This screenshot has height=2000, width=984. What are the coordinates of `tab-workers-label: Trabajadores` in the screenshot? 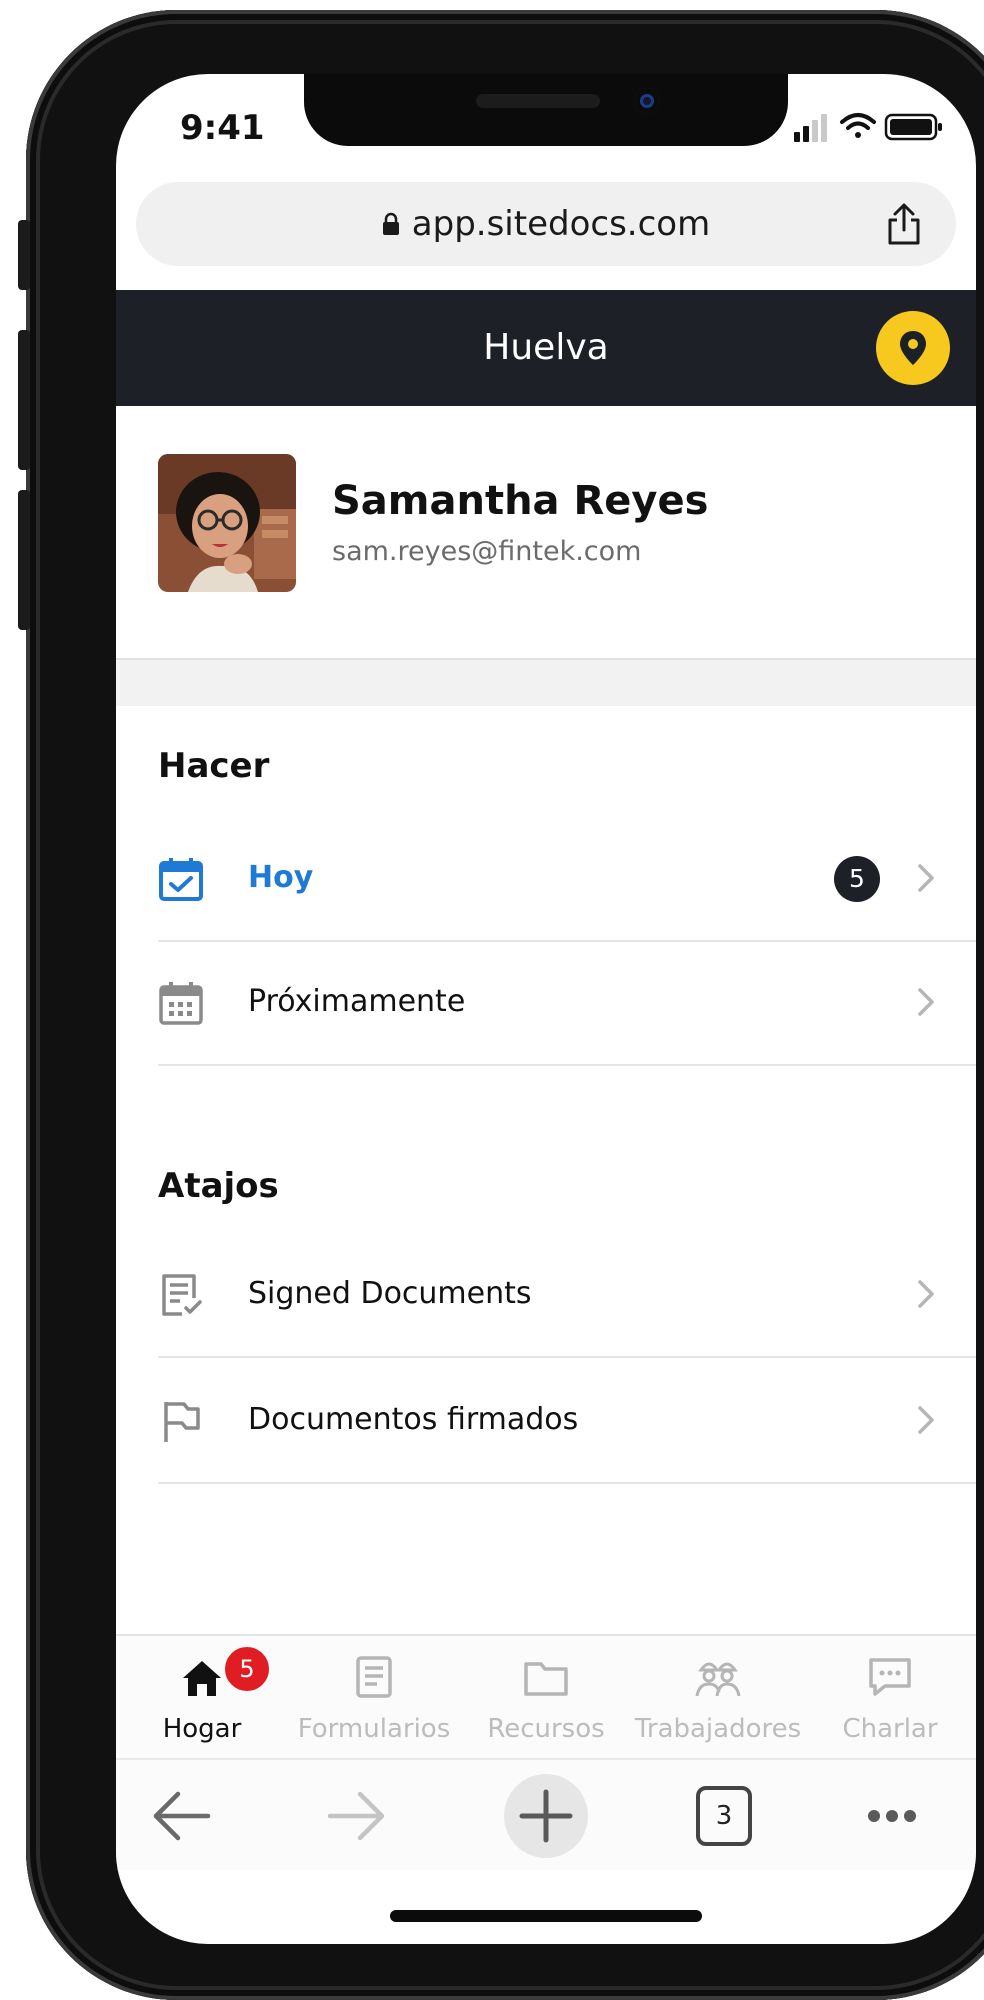 It's located at (718, 1729).